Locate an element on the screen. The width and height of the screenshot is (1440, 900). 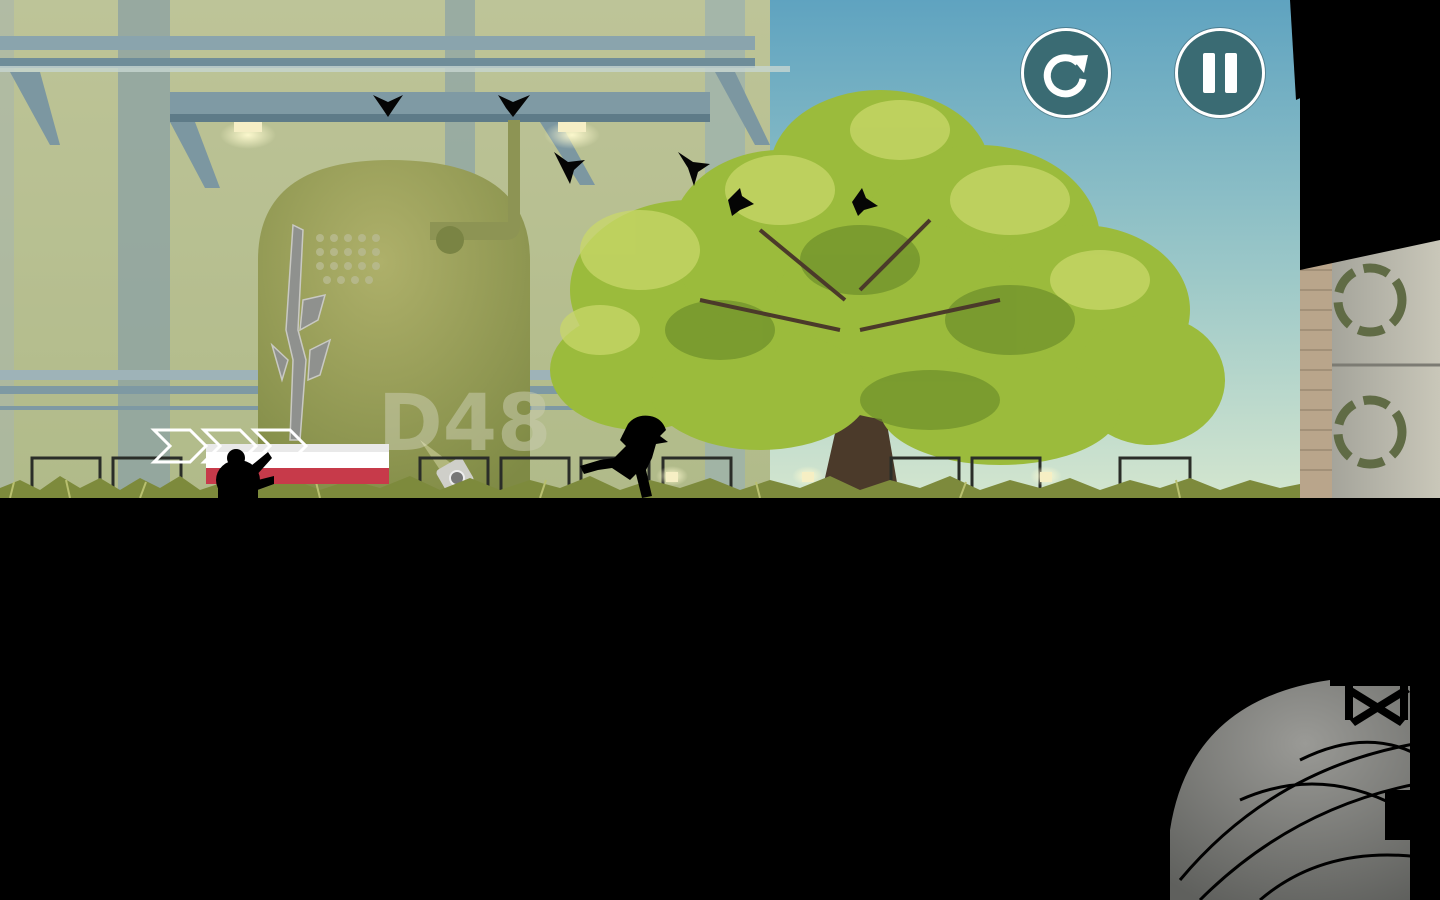
restart-button: Restart is located at coordinates (1066, 73).